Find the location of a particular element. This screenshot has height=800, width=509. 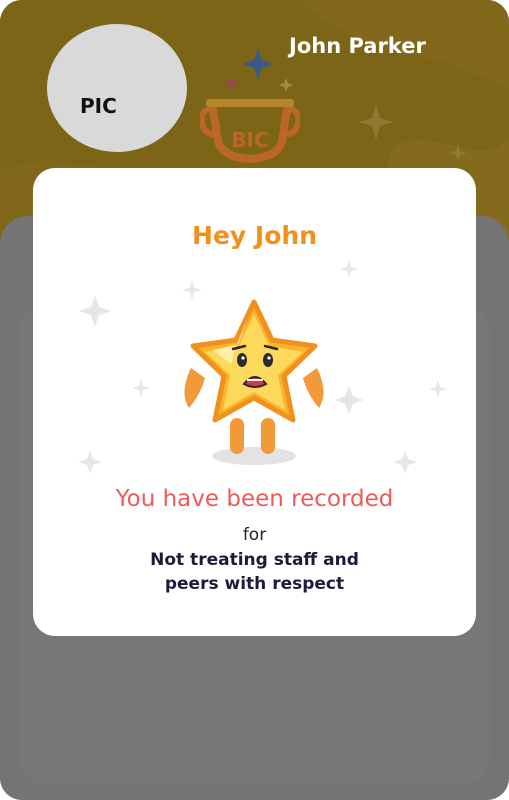

reason-line-2: peers with respect is located at coordinates (254, 584).